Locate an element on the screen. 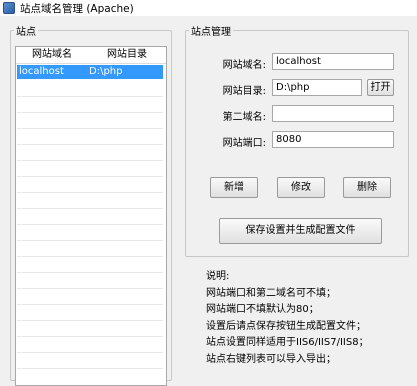  delete-button: 删除 is located at coordinates (367, 187).